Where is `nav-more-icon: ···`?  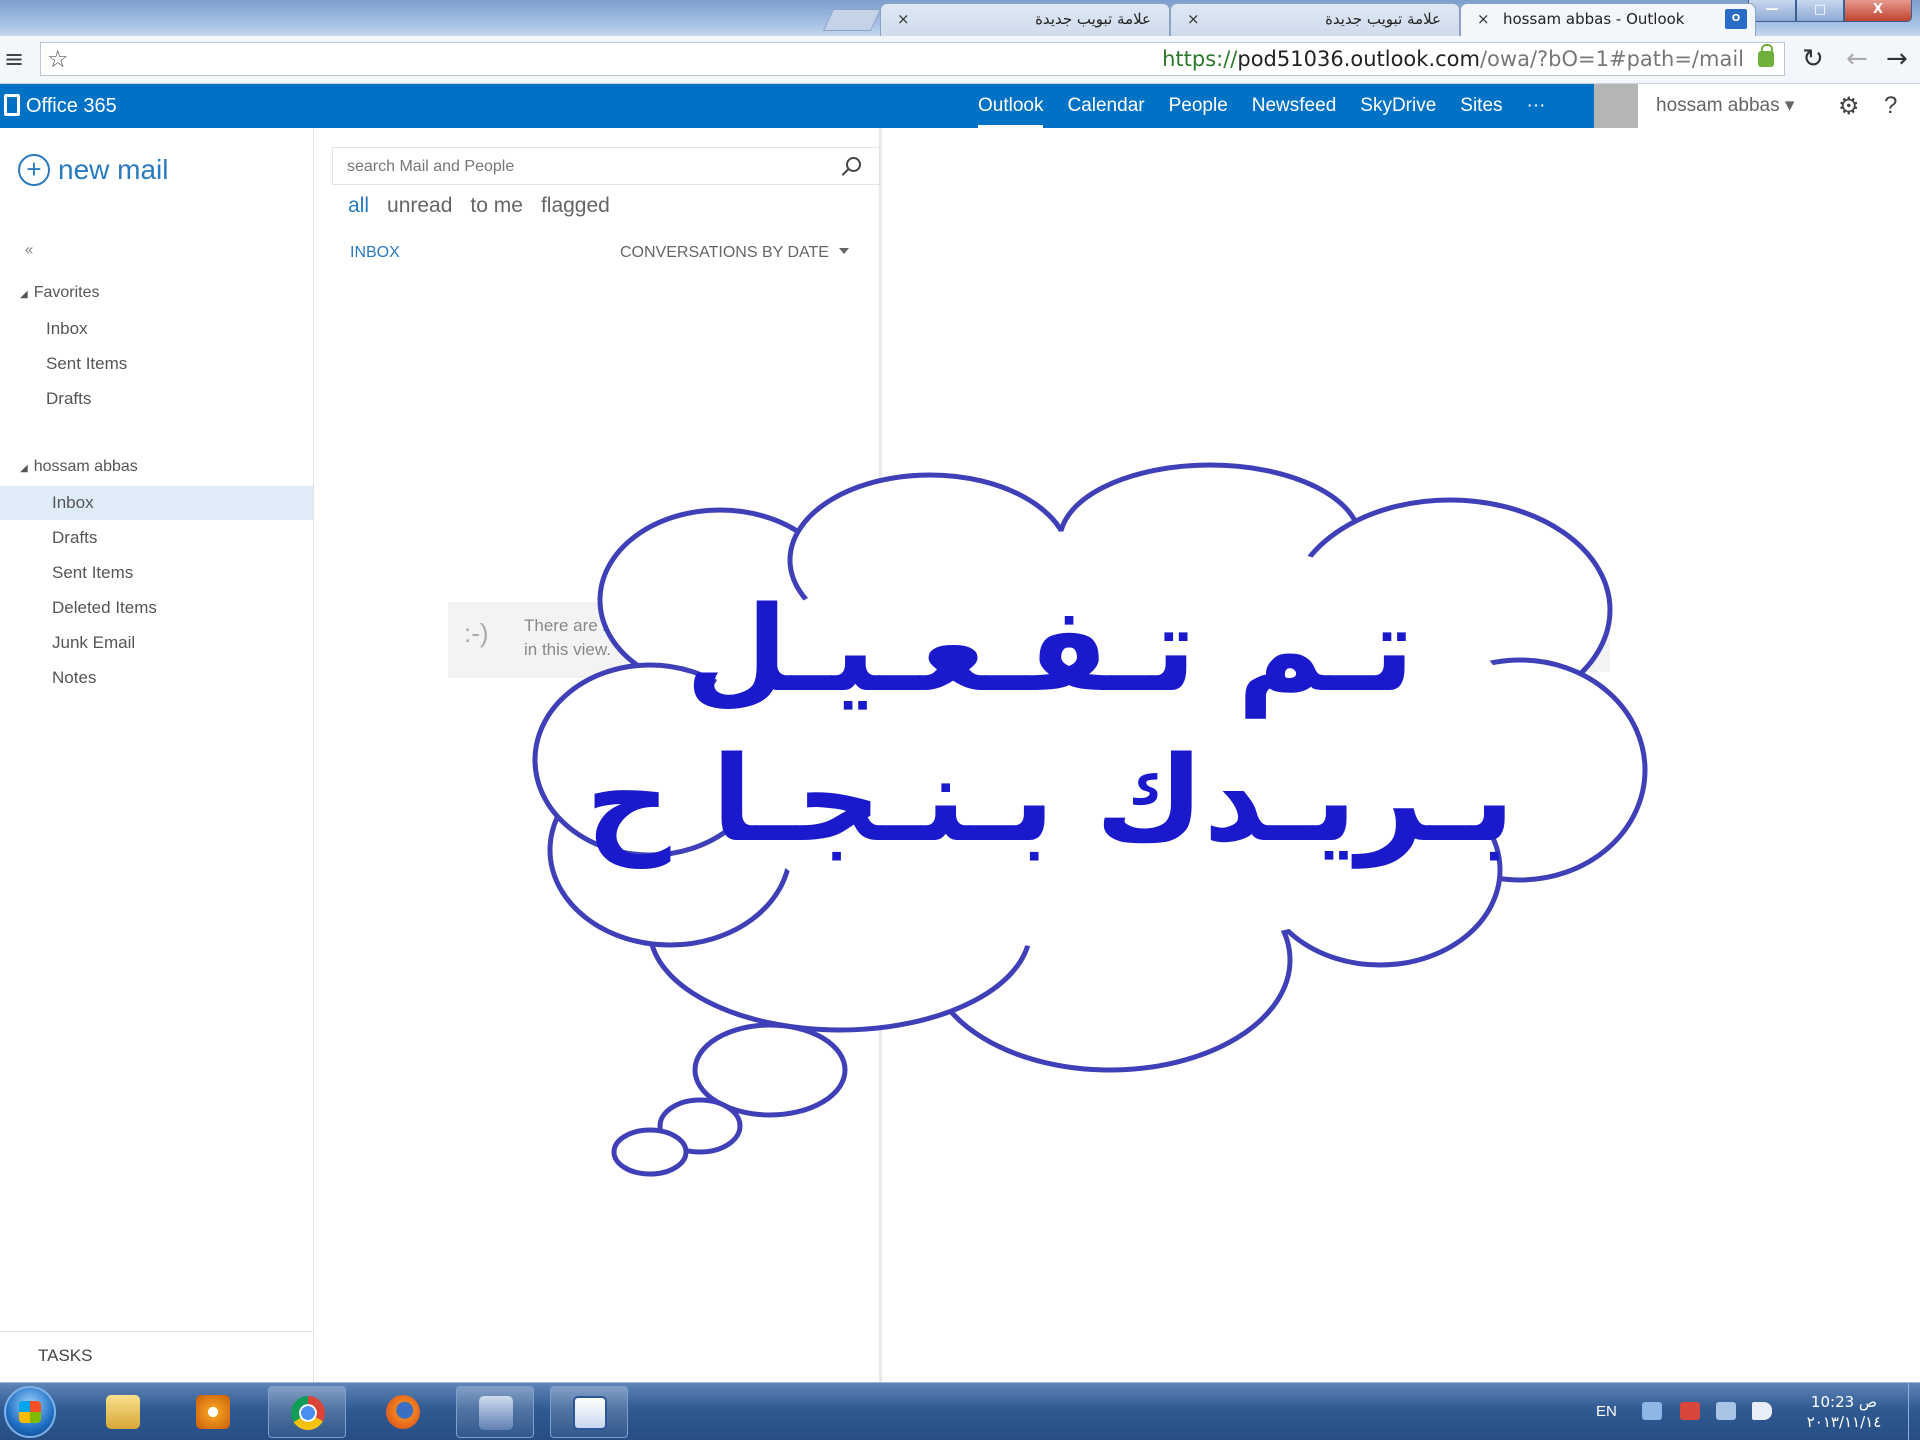 nav-more-icon: ··· is located at coordinates (1536, 106).